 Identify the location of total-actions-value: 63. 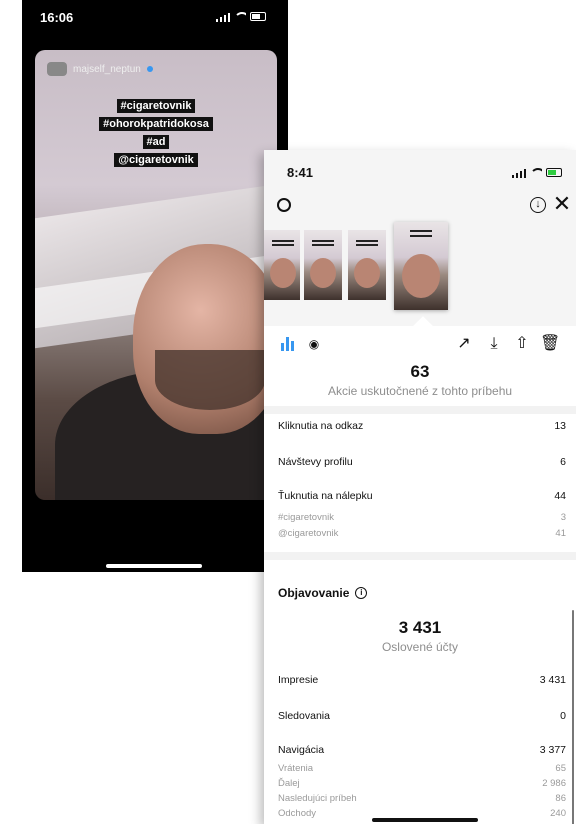
(420, 371).